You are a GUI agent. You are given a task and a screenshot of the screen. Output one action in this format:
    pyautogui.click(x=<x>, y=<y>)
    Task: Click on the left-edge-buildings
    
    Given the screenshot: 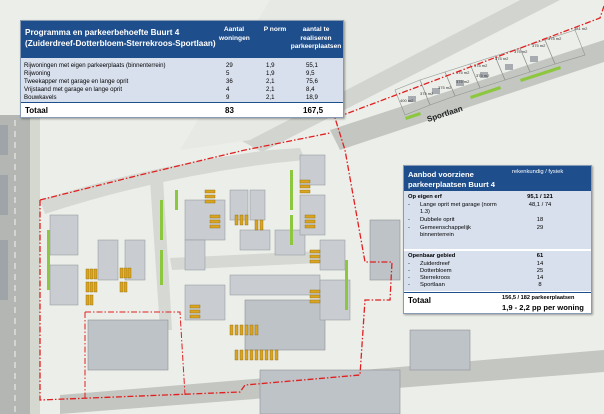 What is the action you would take?
    pyautogui.click(x=4, y=212)
    